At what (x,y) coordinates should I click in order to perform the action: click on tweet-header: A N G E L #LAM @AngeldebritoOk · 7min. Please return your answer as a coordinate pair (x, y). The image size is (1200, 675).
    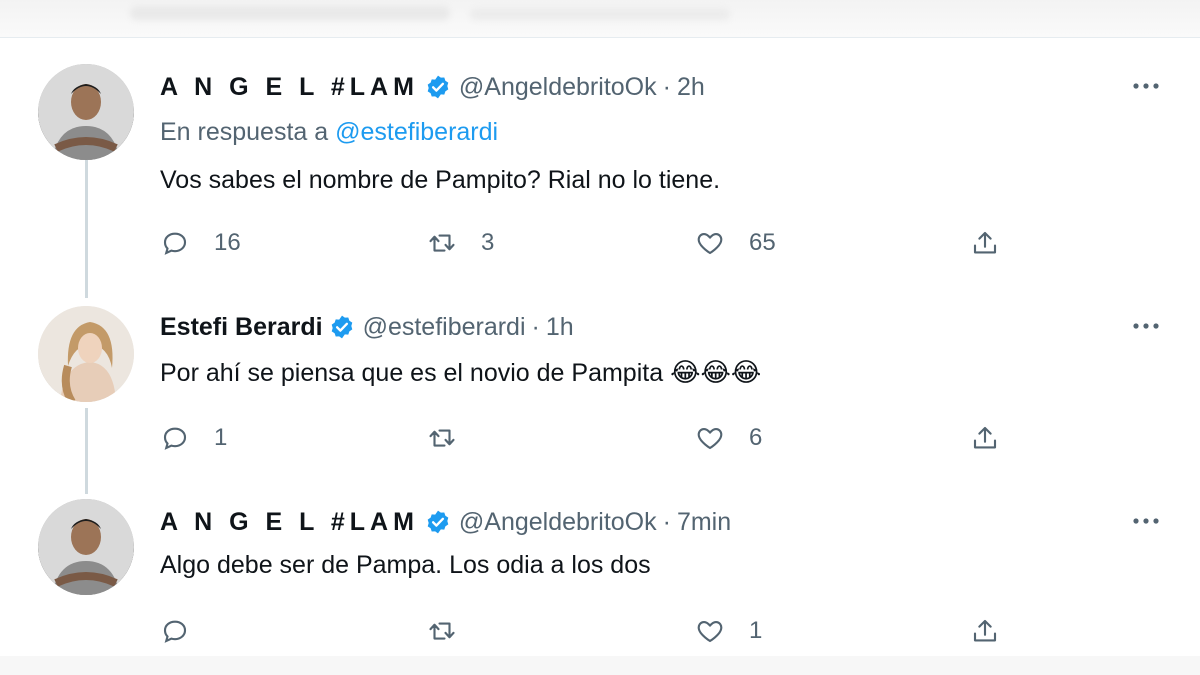
    Looking at the image, I should click on (445, 522).